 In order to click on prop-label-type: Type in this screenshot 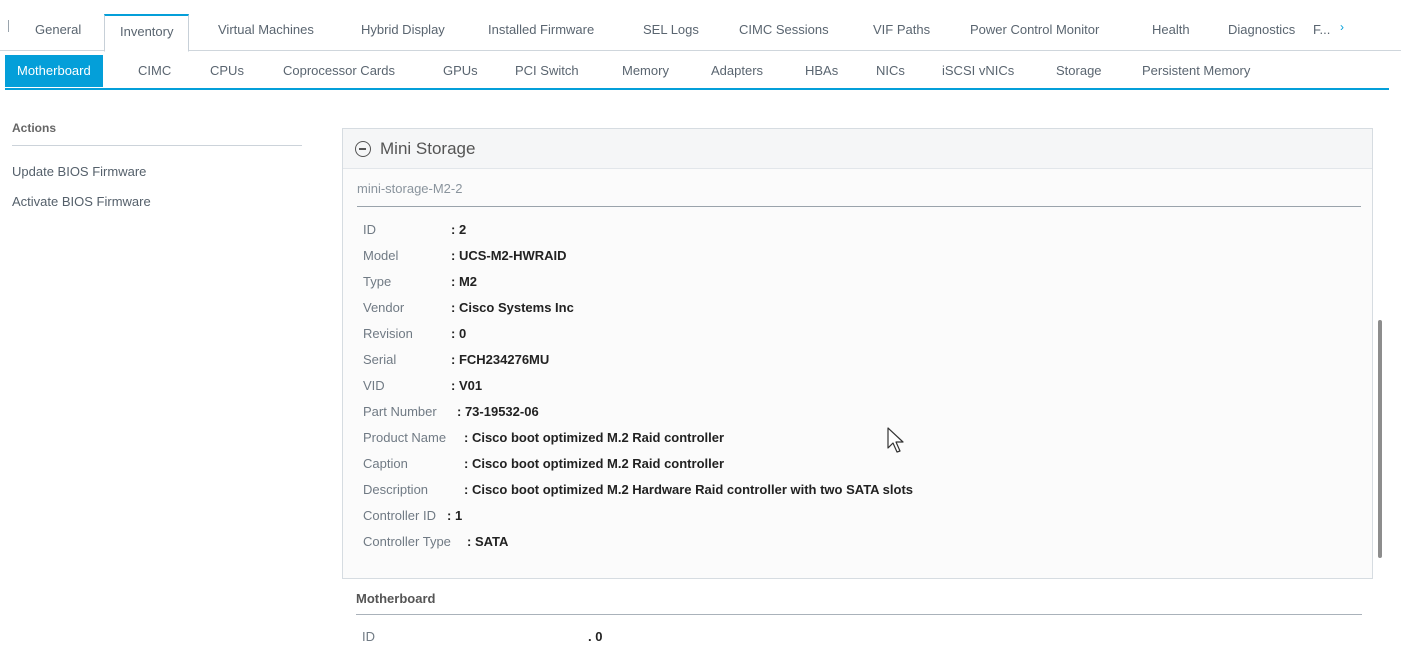, I will do `click(377, 281)`.